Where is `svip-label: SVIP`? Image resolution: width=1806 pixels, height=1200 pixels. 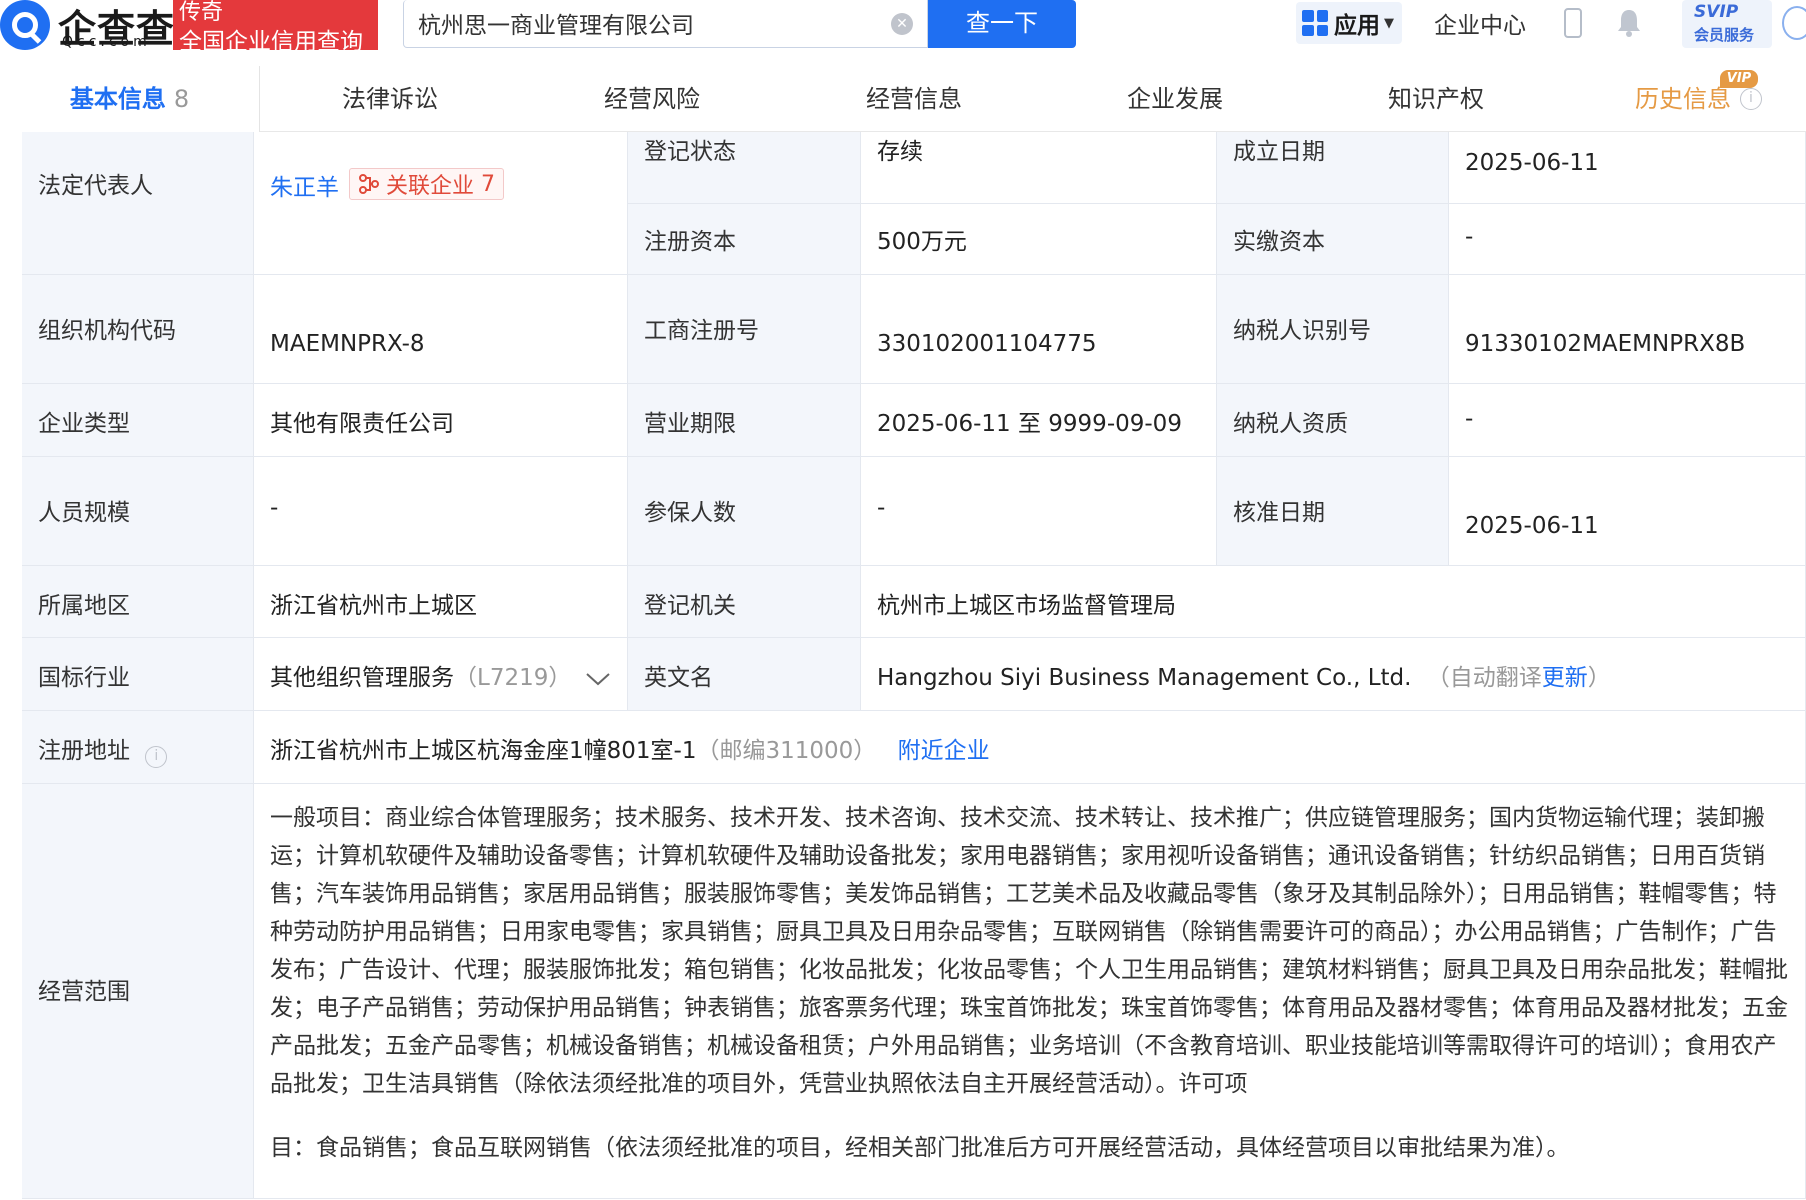 svip-label: SVIP is located at coordinates (1716, 12).